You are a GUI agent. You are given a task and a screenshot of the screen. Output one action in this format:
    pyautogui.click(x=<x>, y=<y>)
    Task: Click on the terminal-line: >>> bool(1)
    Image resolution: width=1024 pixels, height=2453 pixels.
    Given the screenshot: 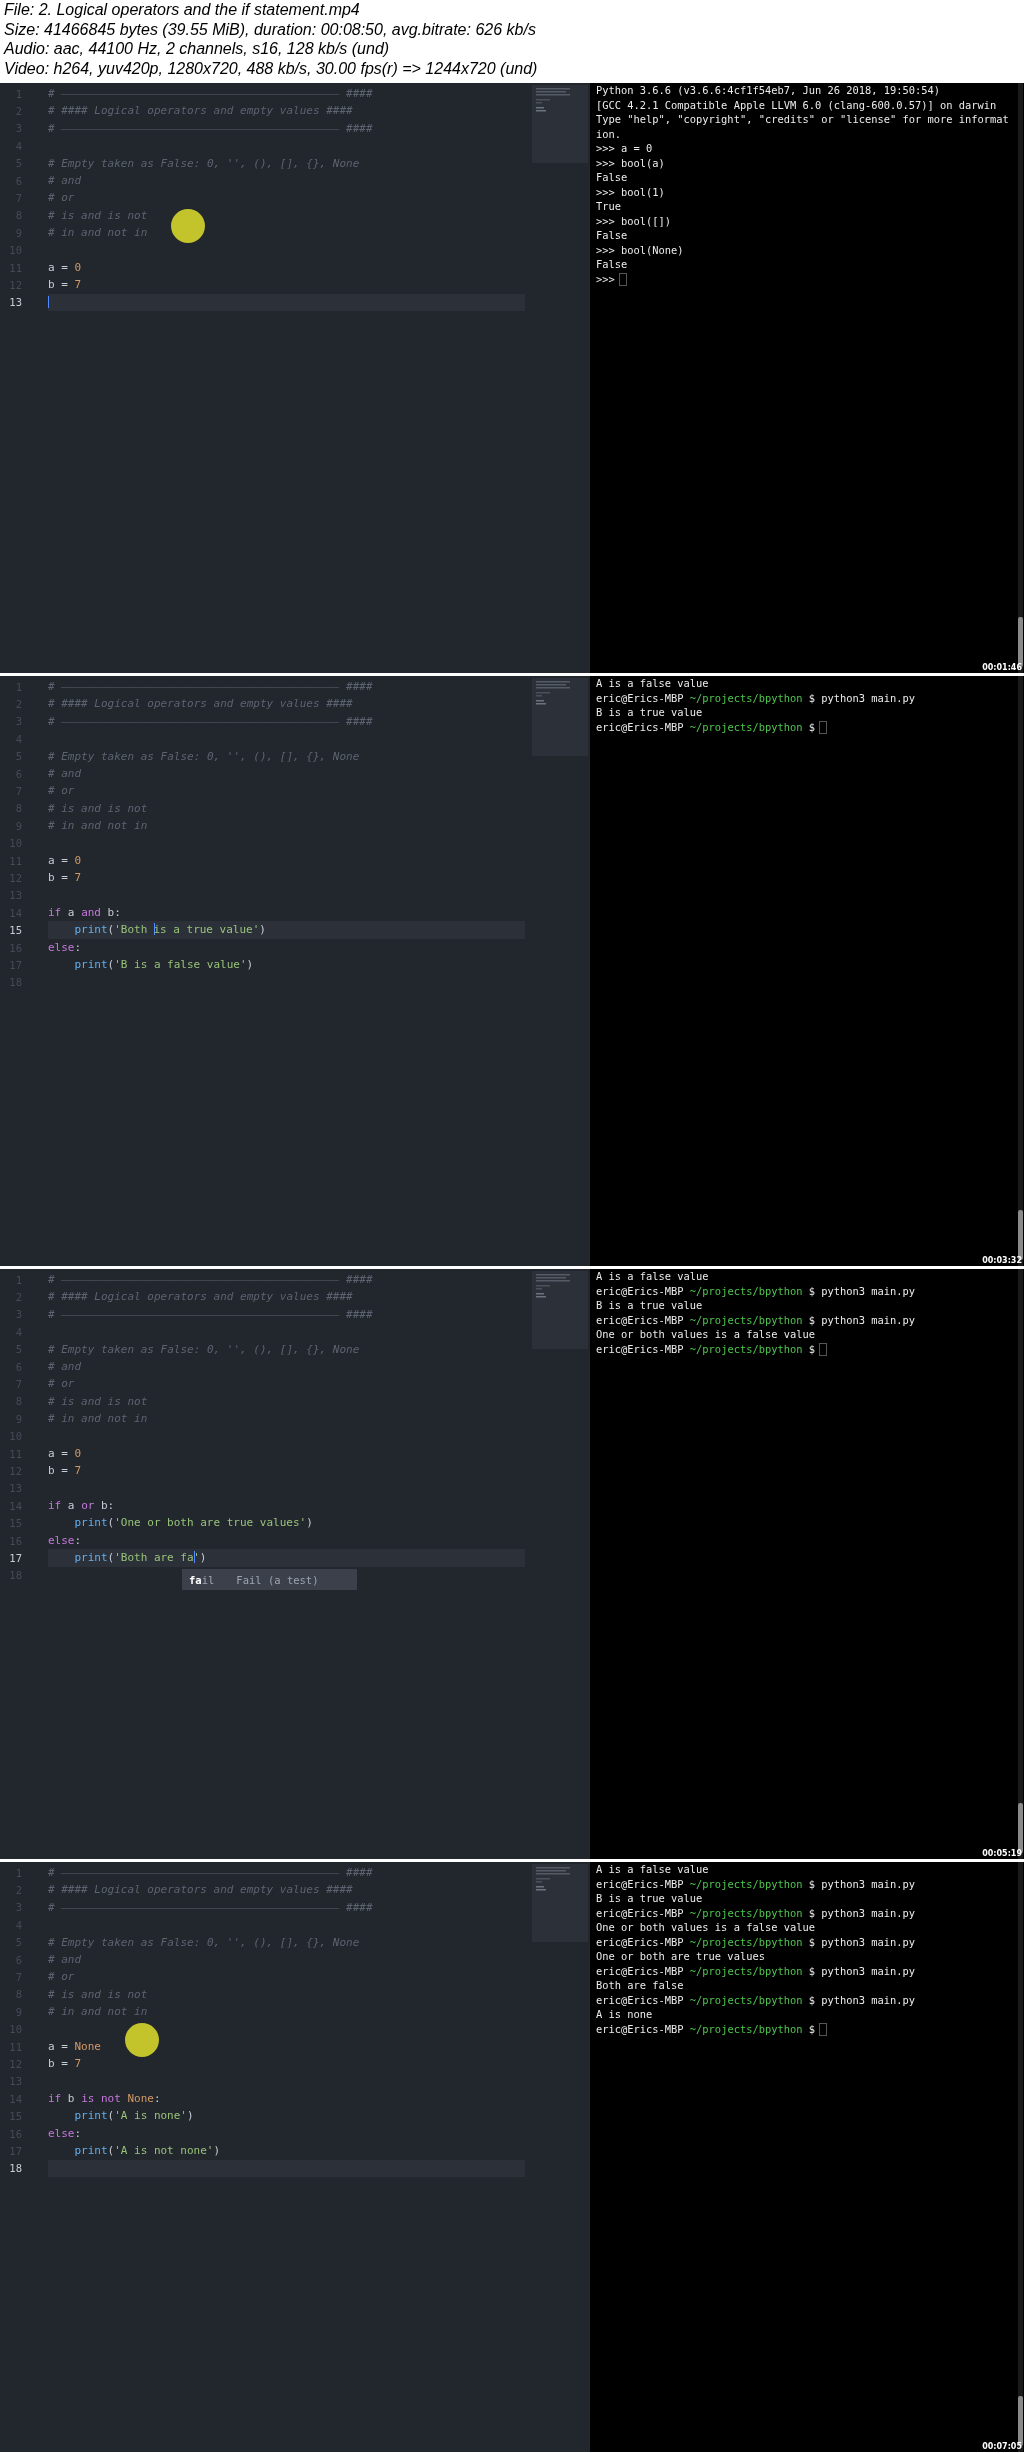 What is the action you would take?
    pyautogui.click(x=630, y=191)
    